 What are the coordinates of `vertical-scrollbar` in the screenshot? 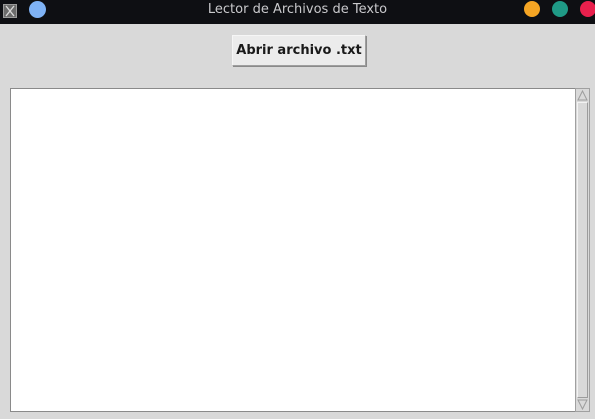 It's located at (582, 250).